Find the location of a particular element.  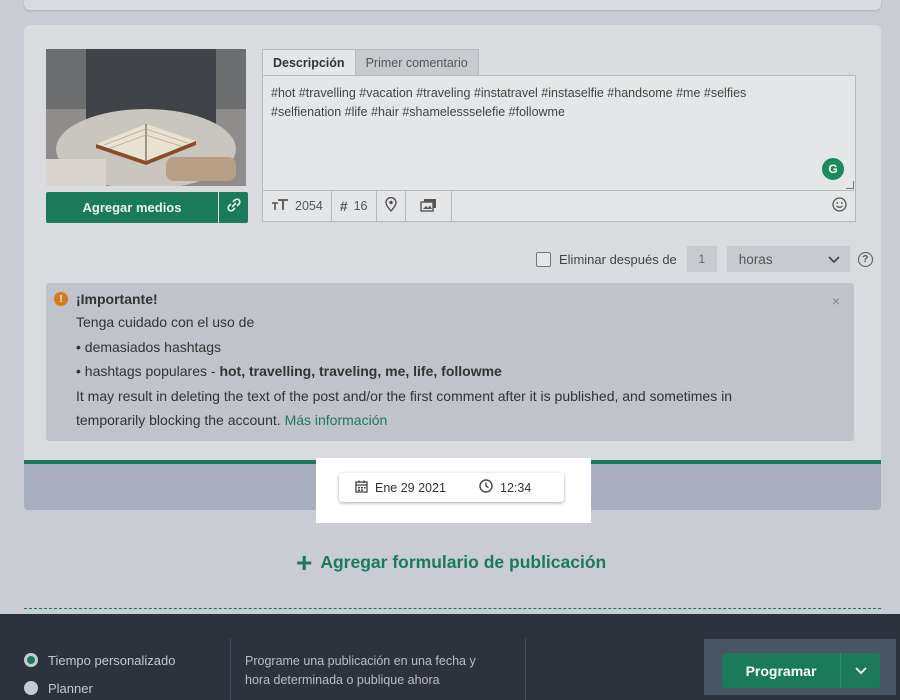

emoji-button is located at coordinates (839, 206).